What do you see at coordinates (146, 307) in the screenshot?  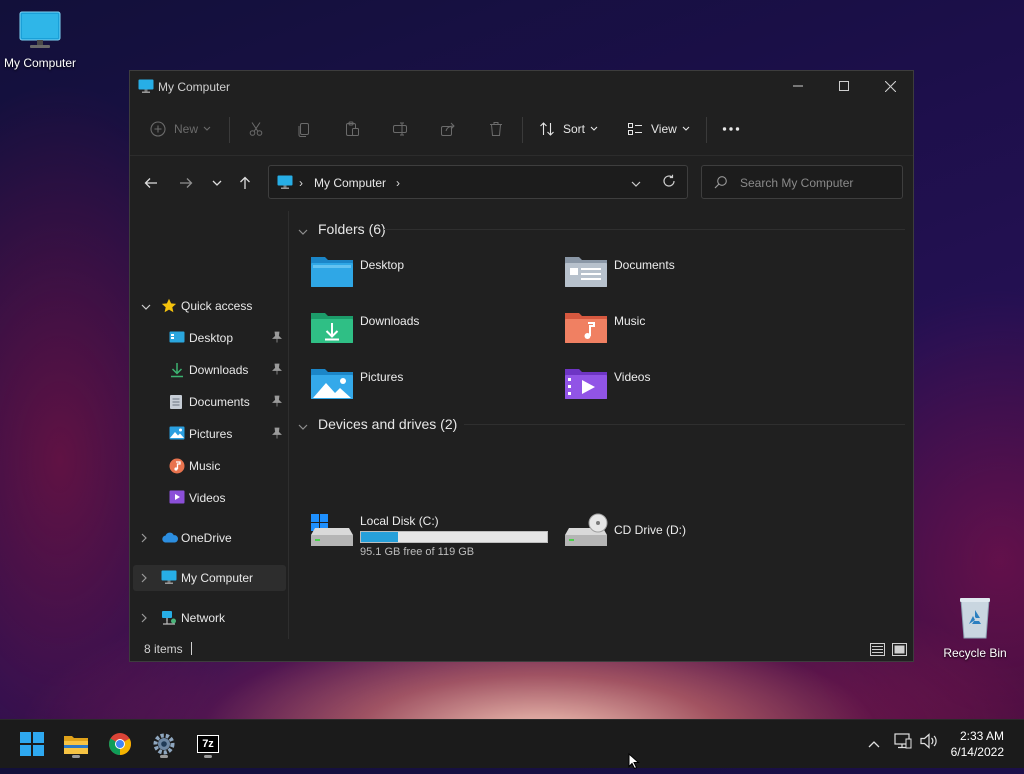 I see `chevron-down-icon` at bounding box center [146, 307].